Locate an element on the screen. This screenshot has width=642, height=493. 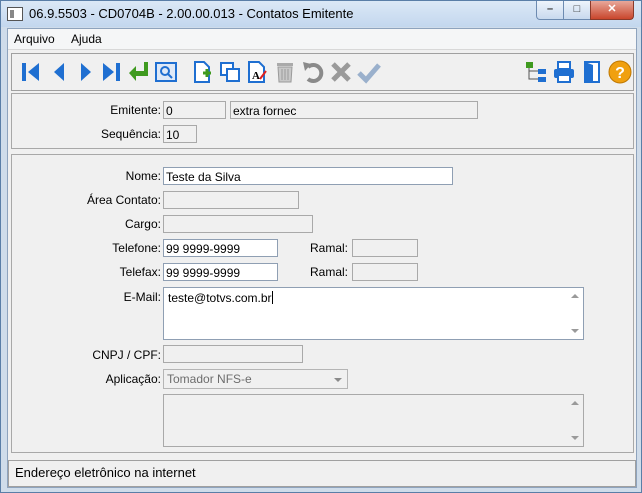
email-scrollbar is located at coordinates (575, 313).